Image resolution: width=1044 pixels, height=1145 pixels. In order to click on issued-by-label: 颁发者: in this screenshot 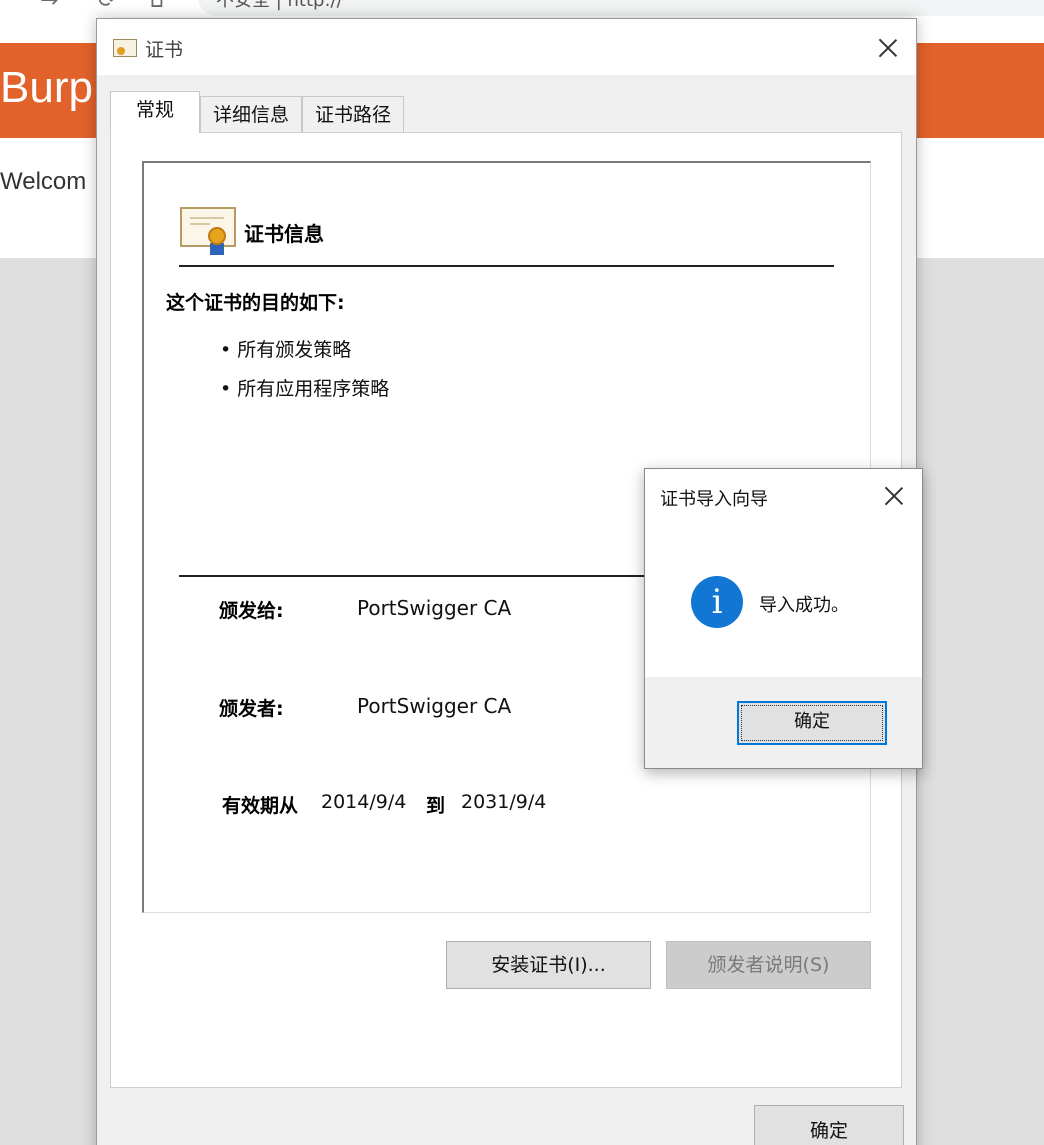, I will do `click(251, 709)`.